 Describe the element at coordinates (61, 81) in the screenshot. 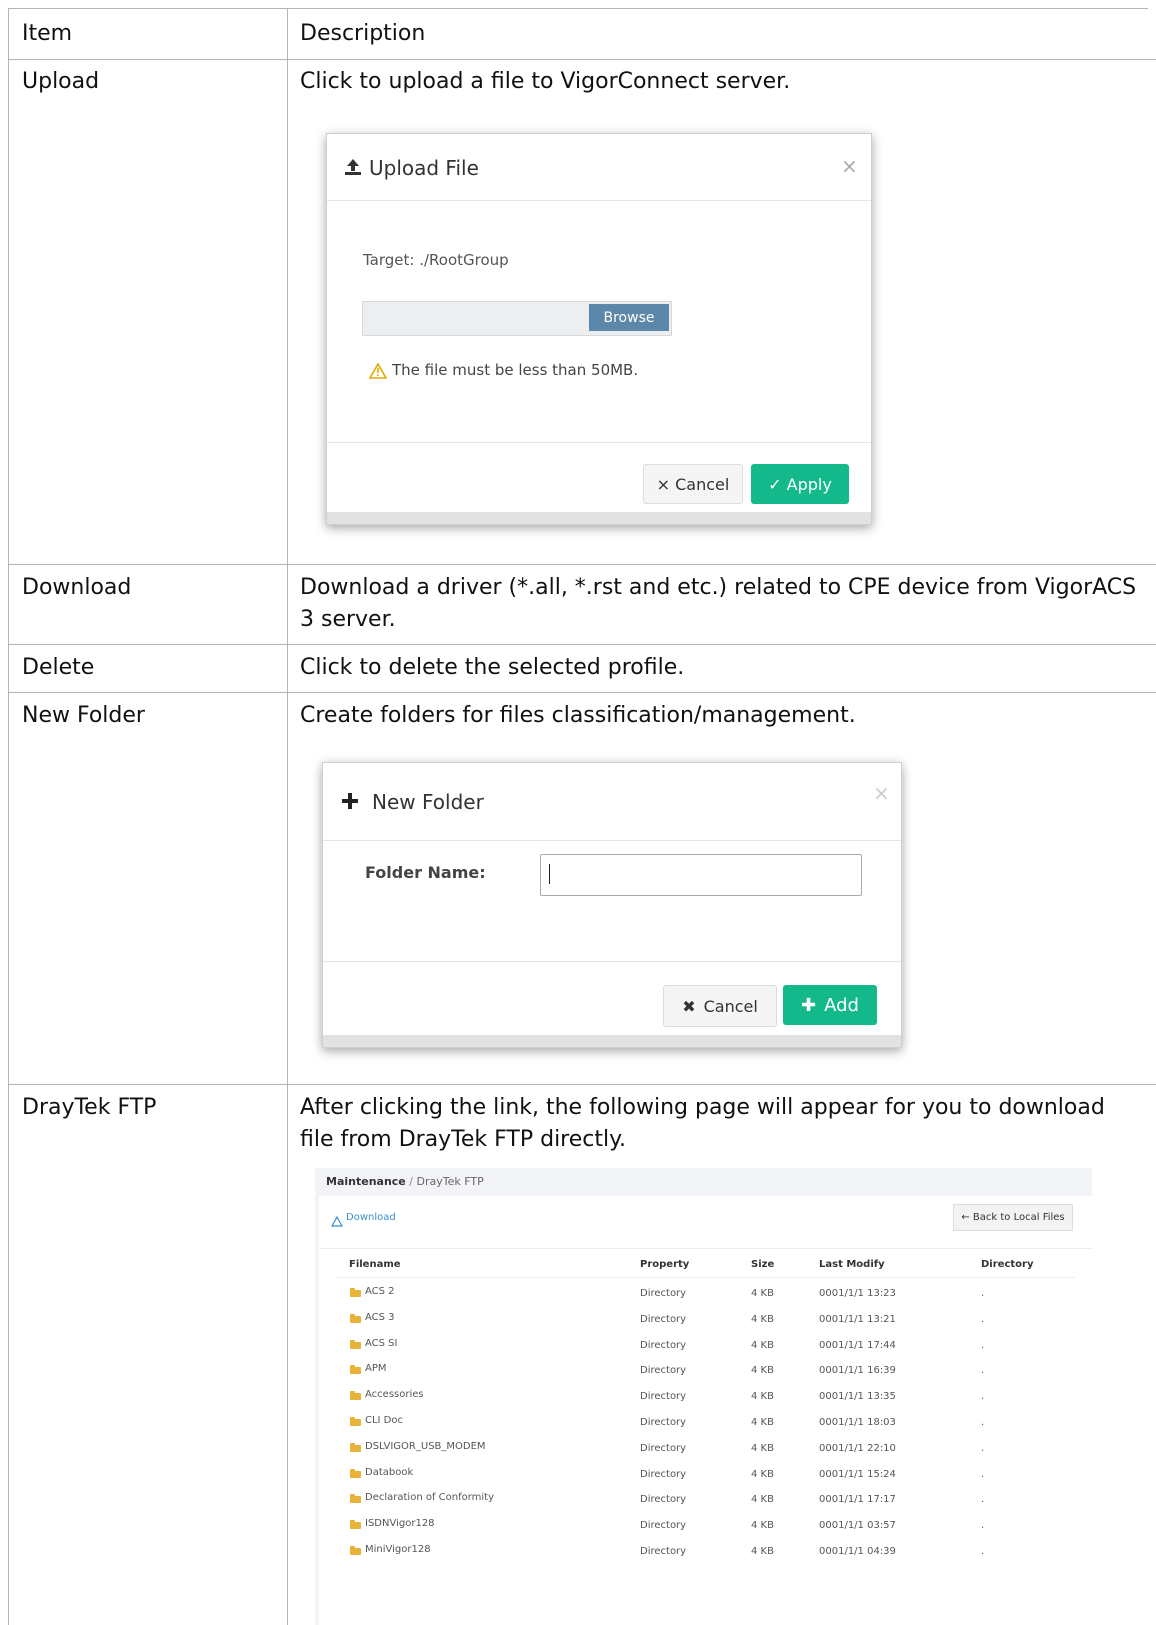

I see `row-item-upload: Upload` at that location.